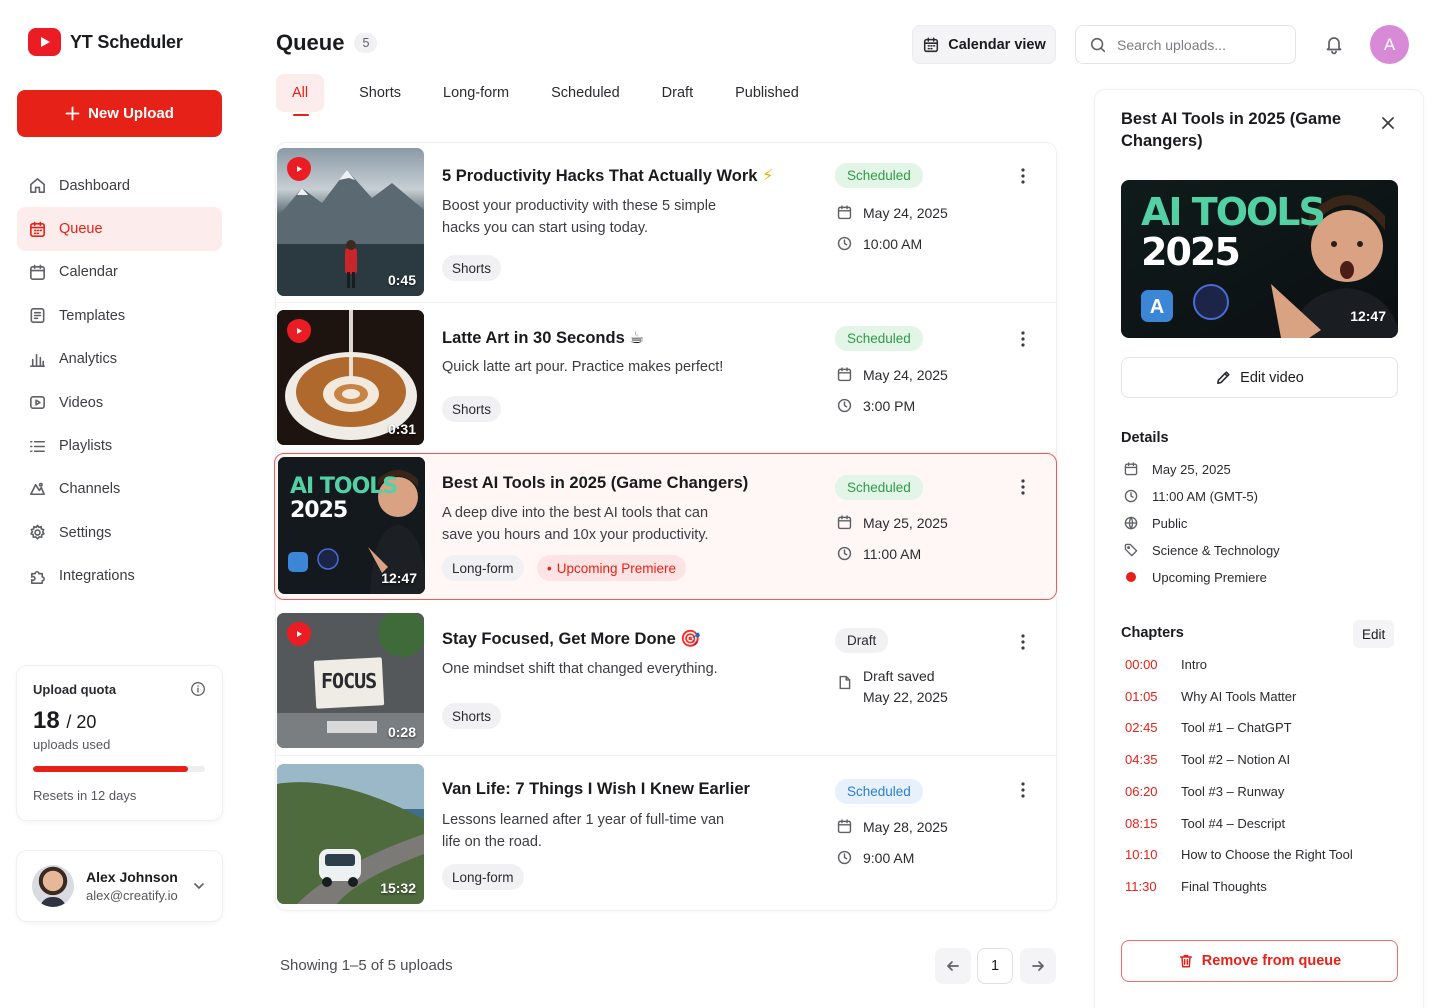 This screenshot has height=1008, width=1440. Describe the element at coordinates (1334, 44) in the screenshot. I see `bell-icon` at that location.